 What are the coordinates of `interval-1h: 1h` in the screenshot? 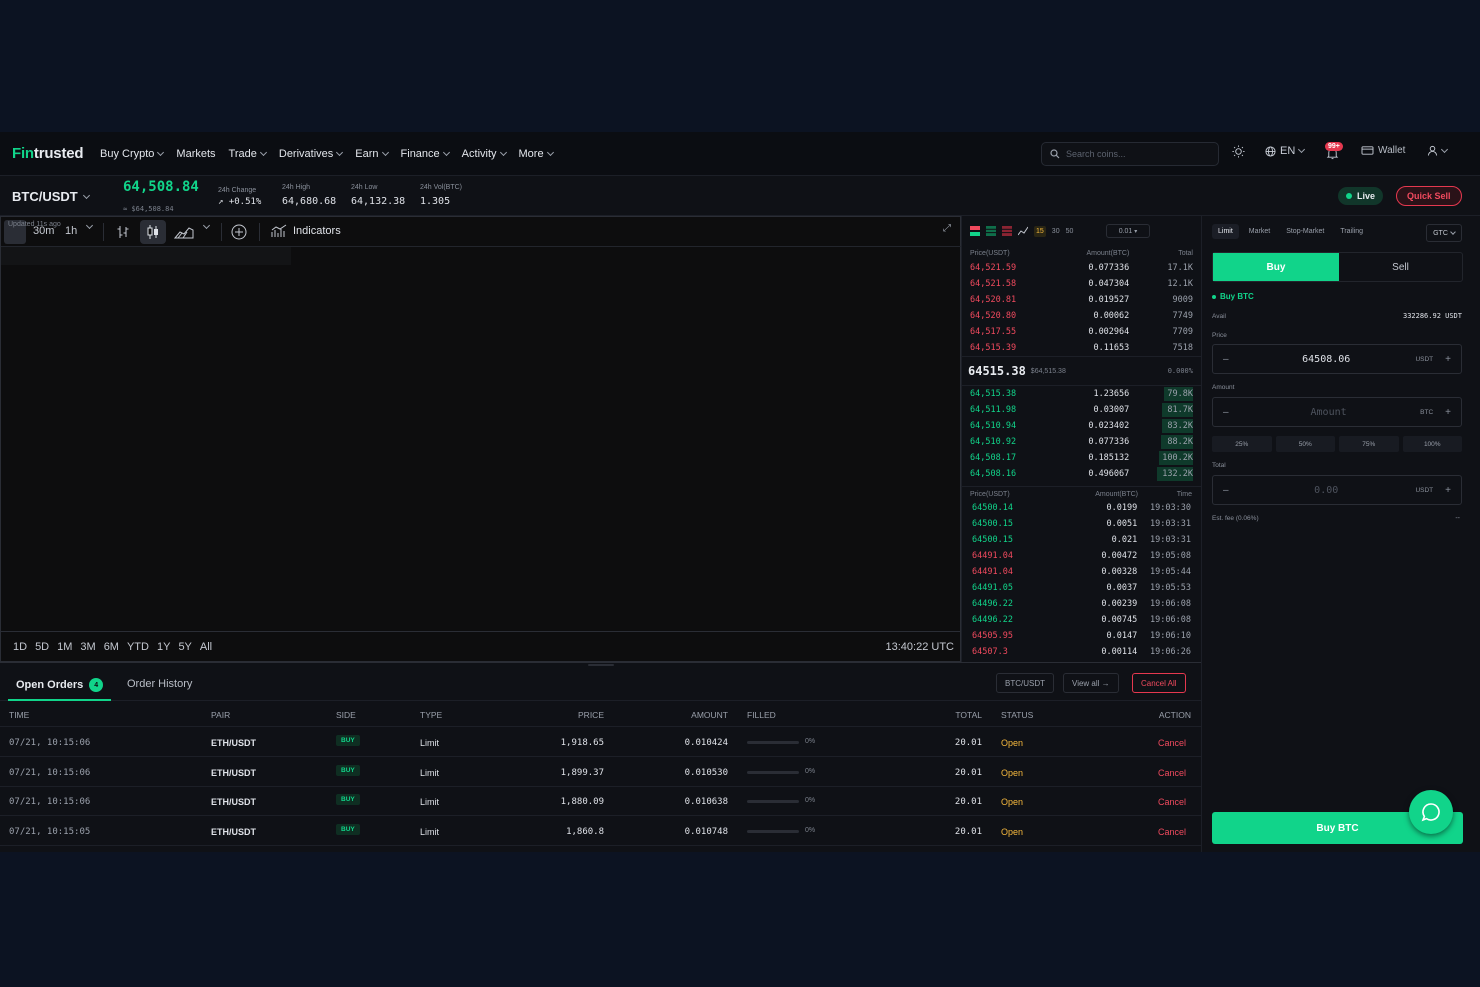 It's located at (71, 231).